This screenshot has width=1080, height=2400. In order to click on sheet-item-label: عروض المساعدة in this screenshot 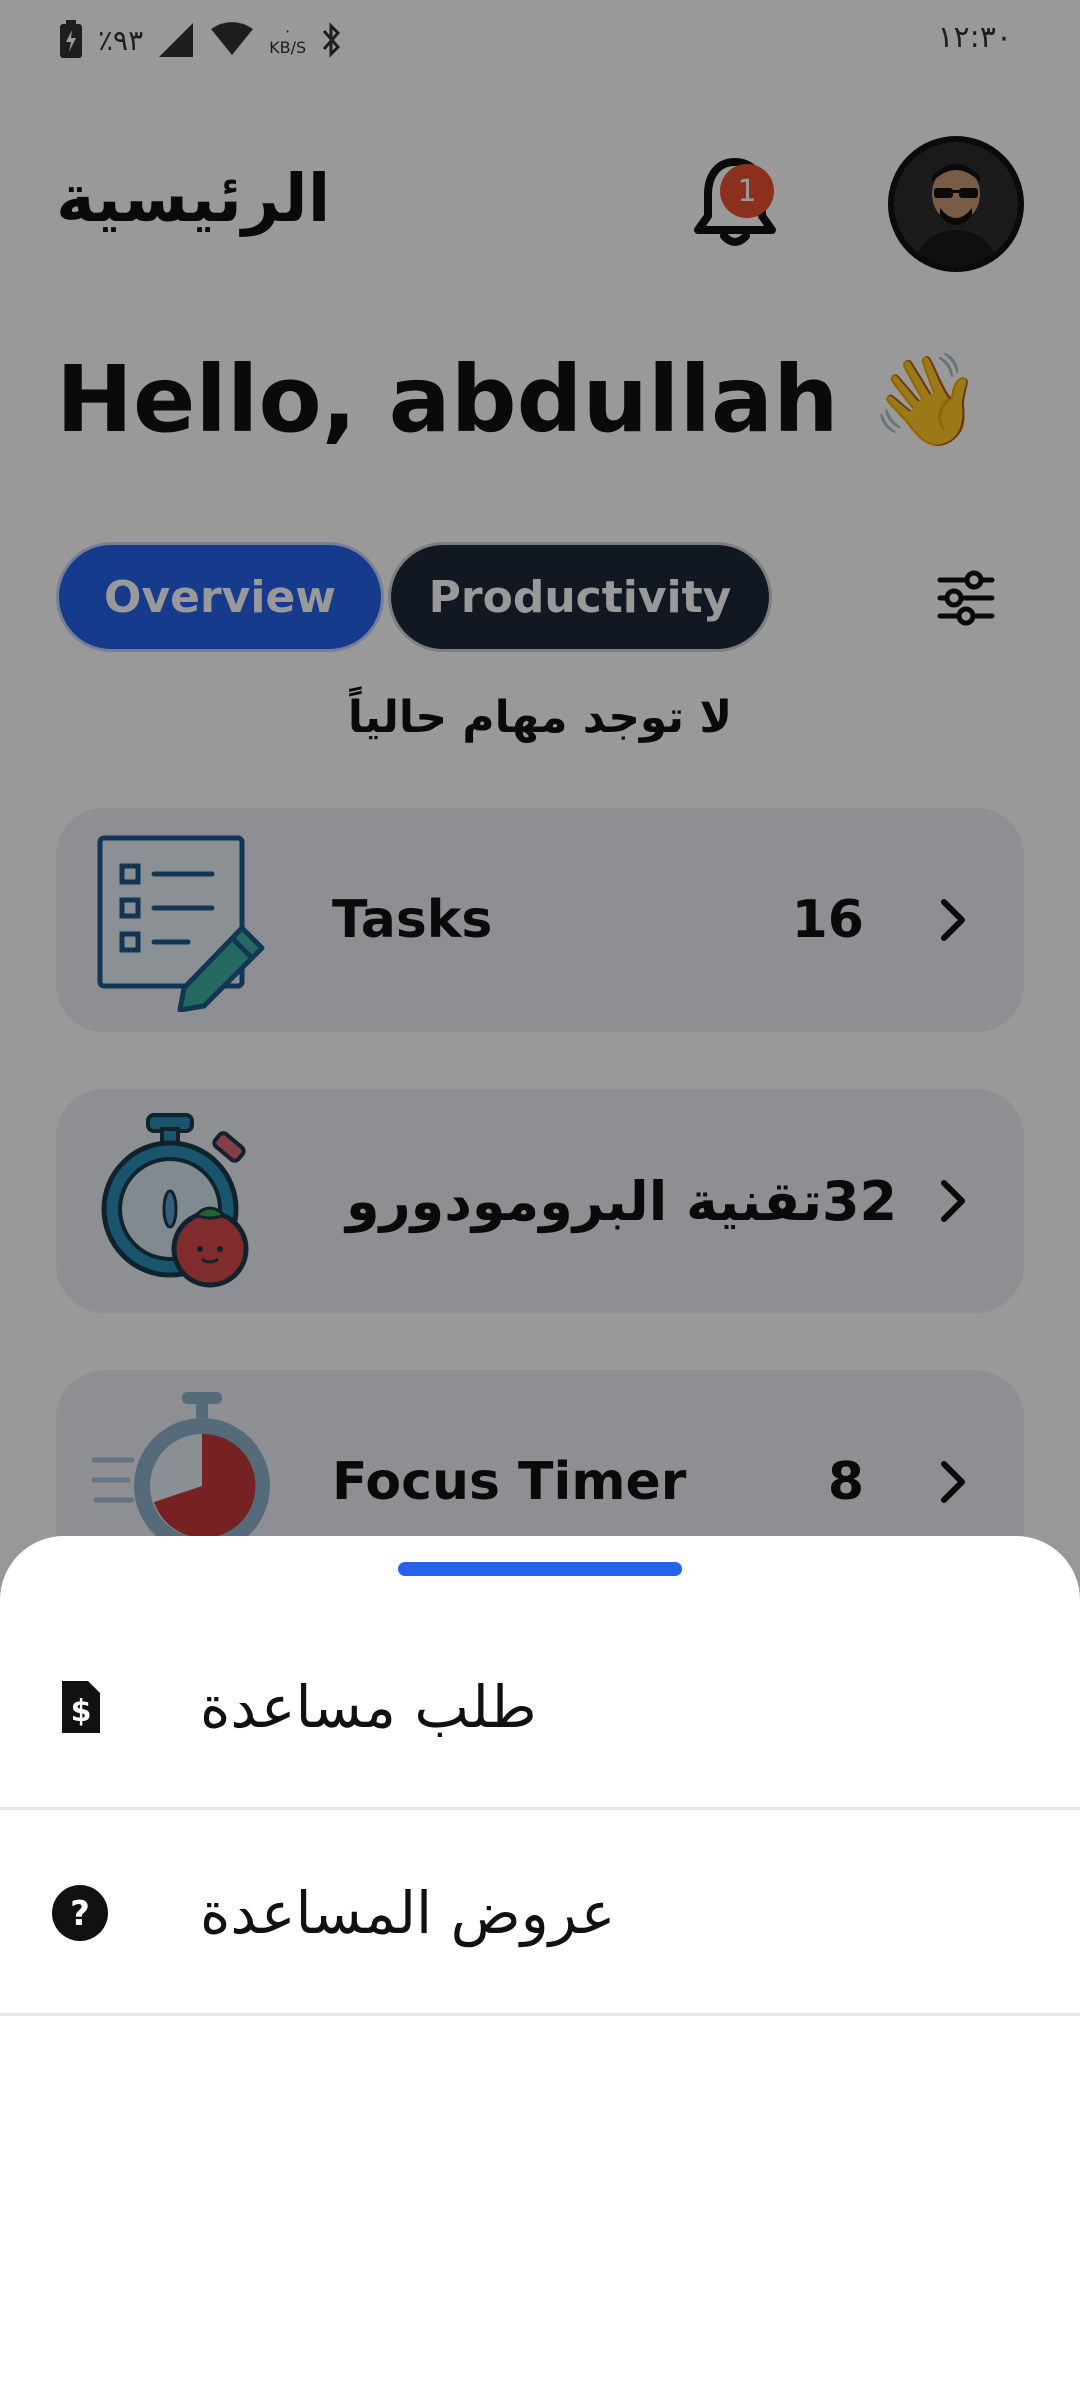, I will do `click(408, 1913)`.